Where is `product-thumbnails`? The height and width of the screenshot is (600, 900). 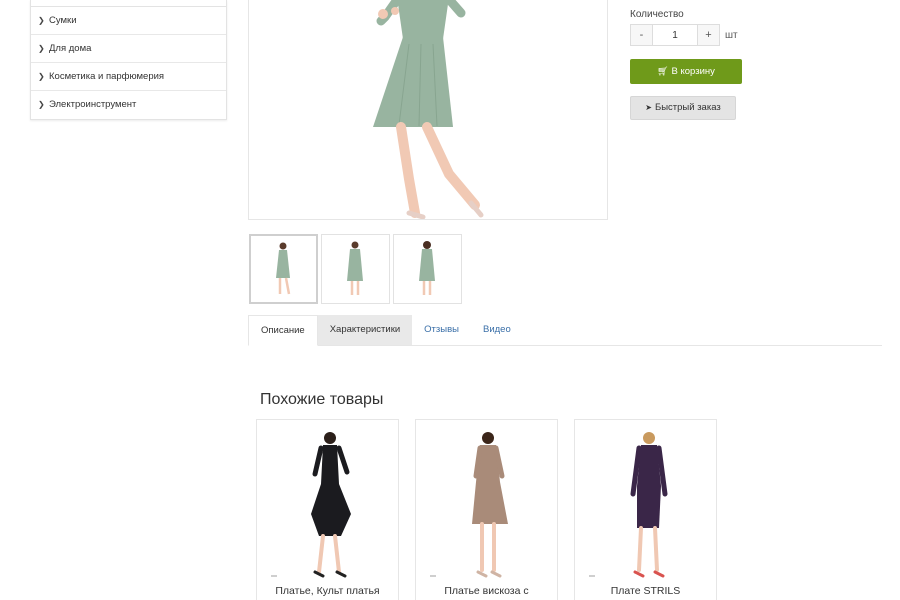
product-thumbnails is located at coordinates (355, 269).